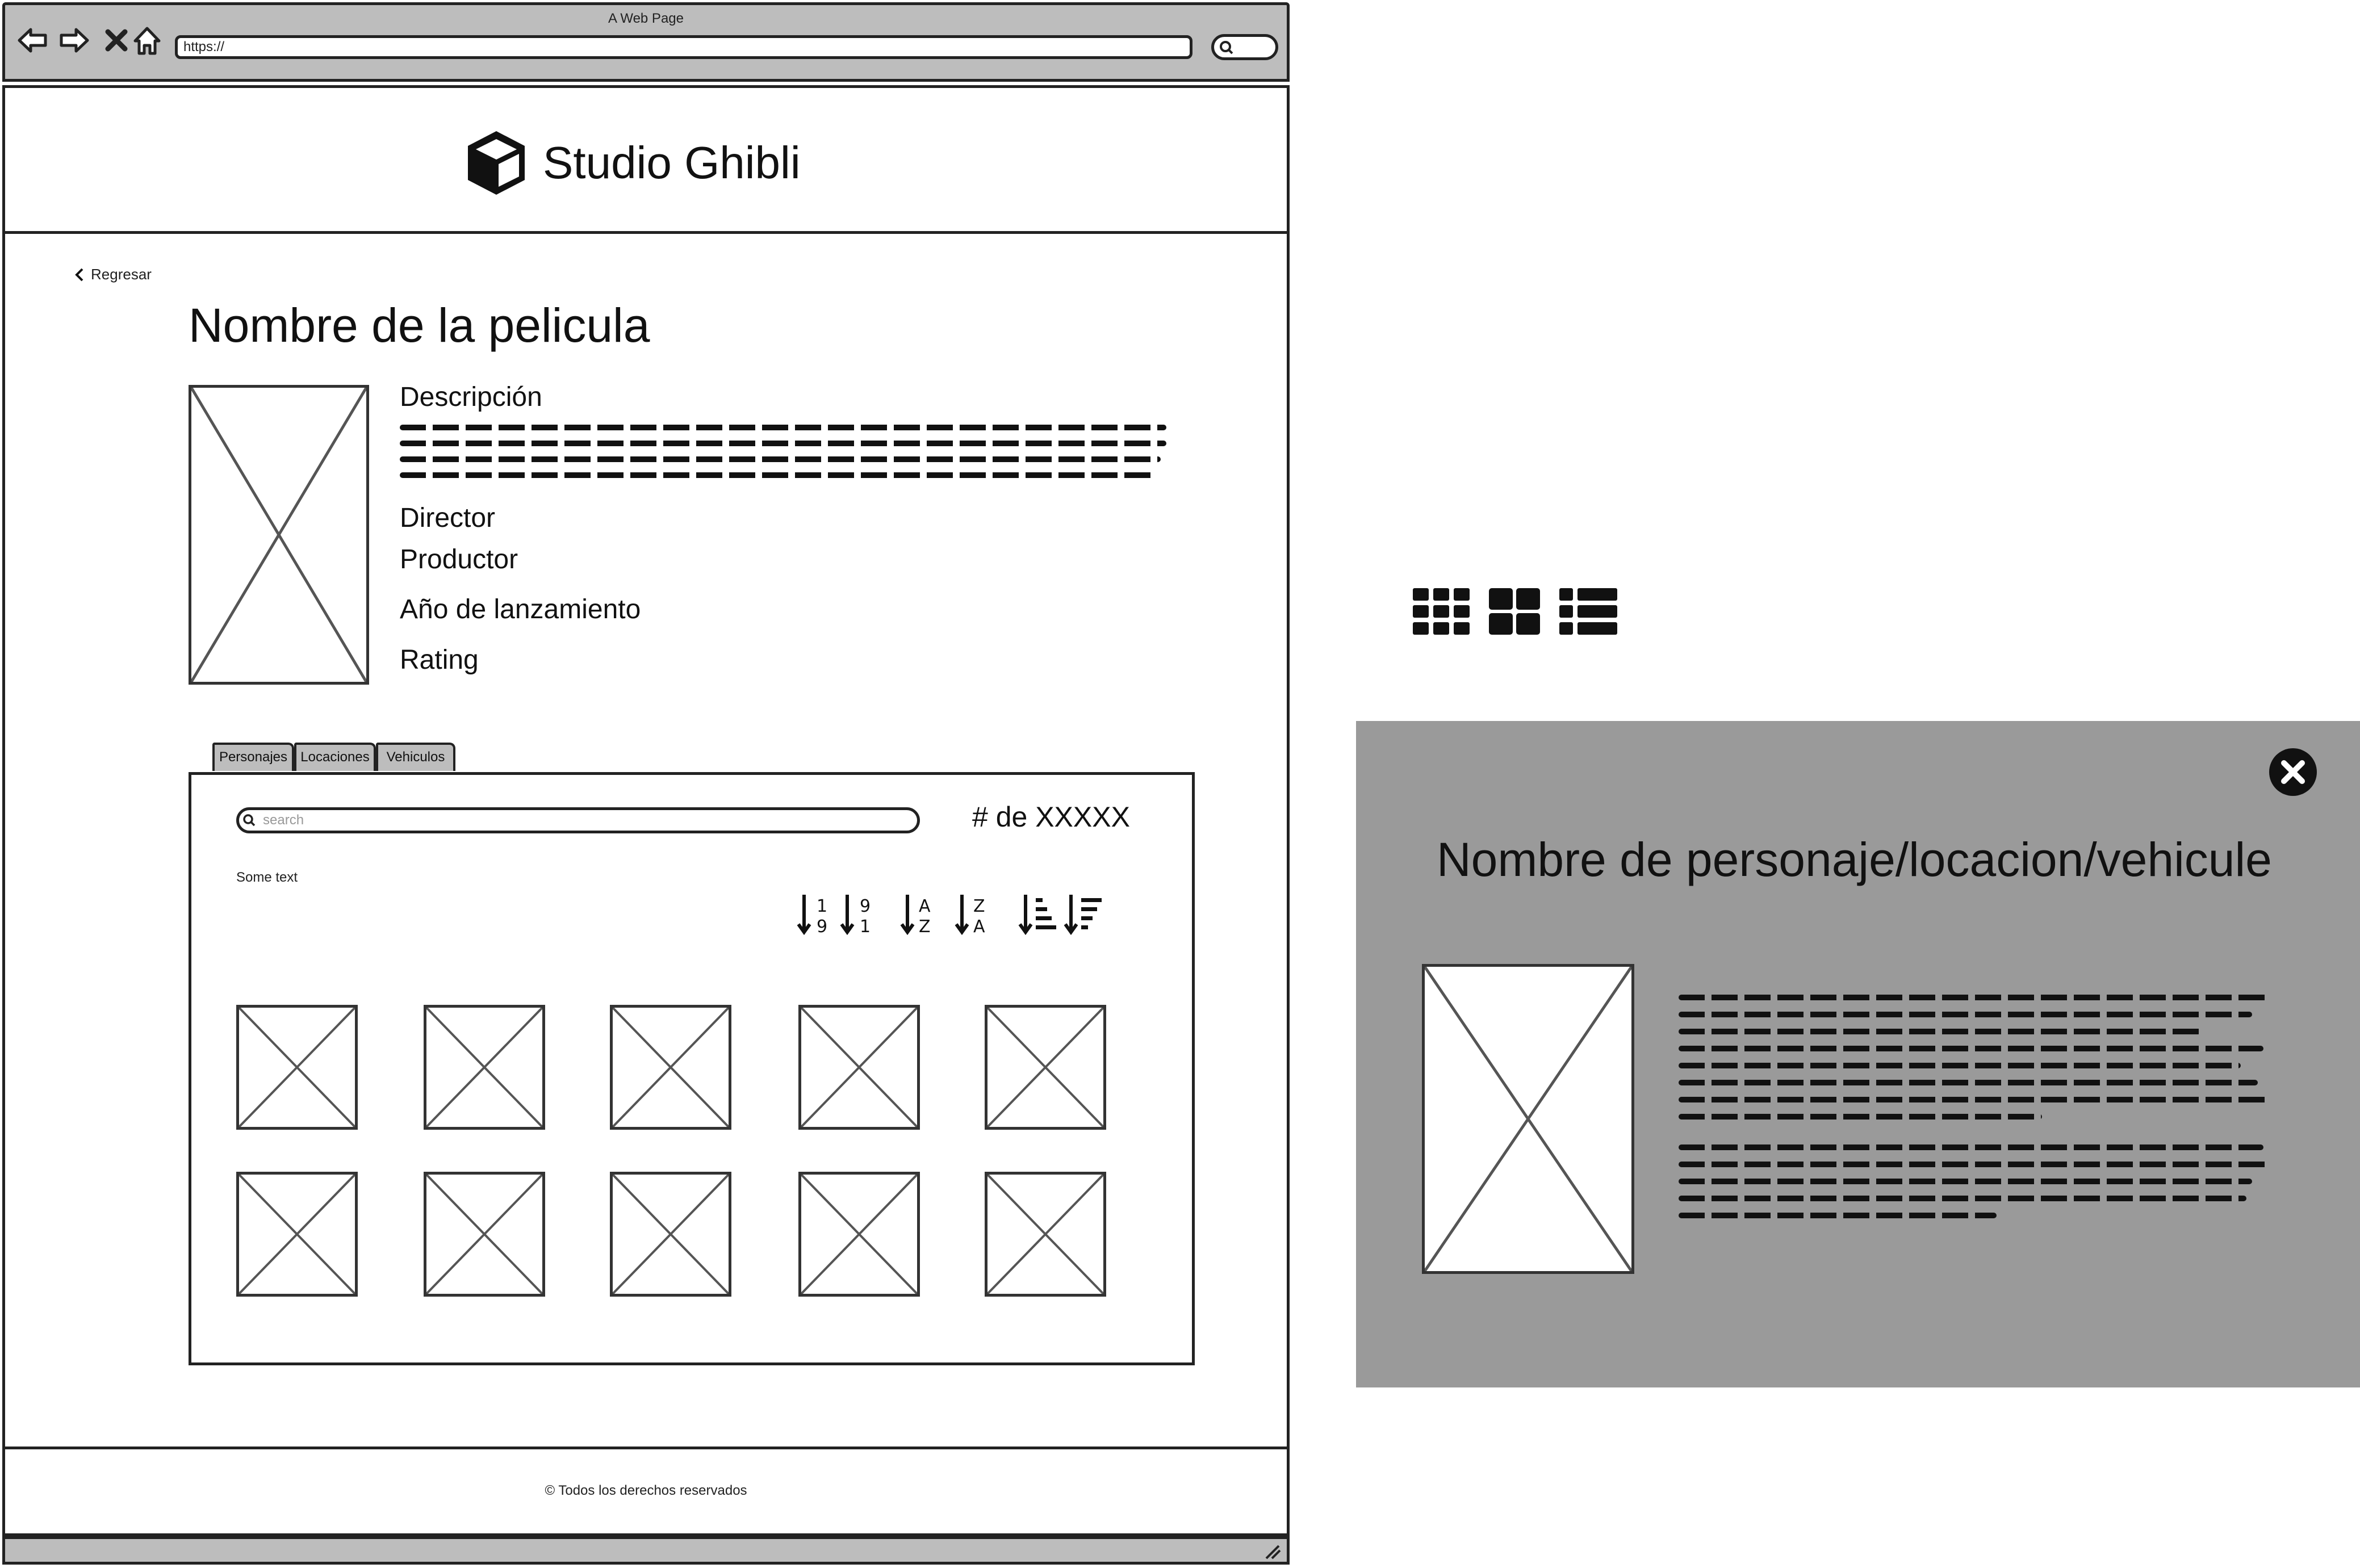  What do you see at coordinates (683, 47) in the screenshot?
I see `url-bar: https://` at bounding box center [683, 47].